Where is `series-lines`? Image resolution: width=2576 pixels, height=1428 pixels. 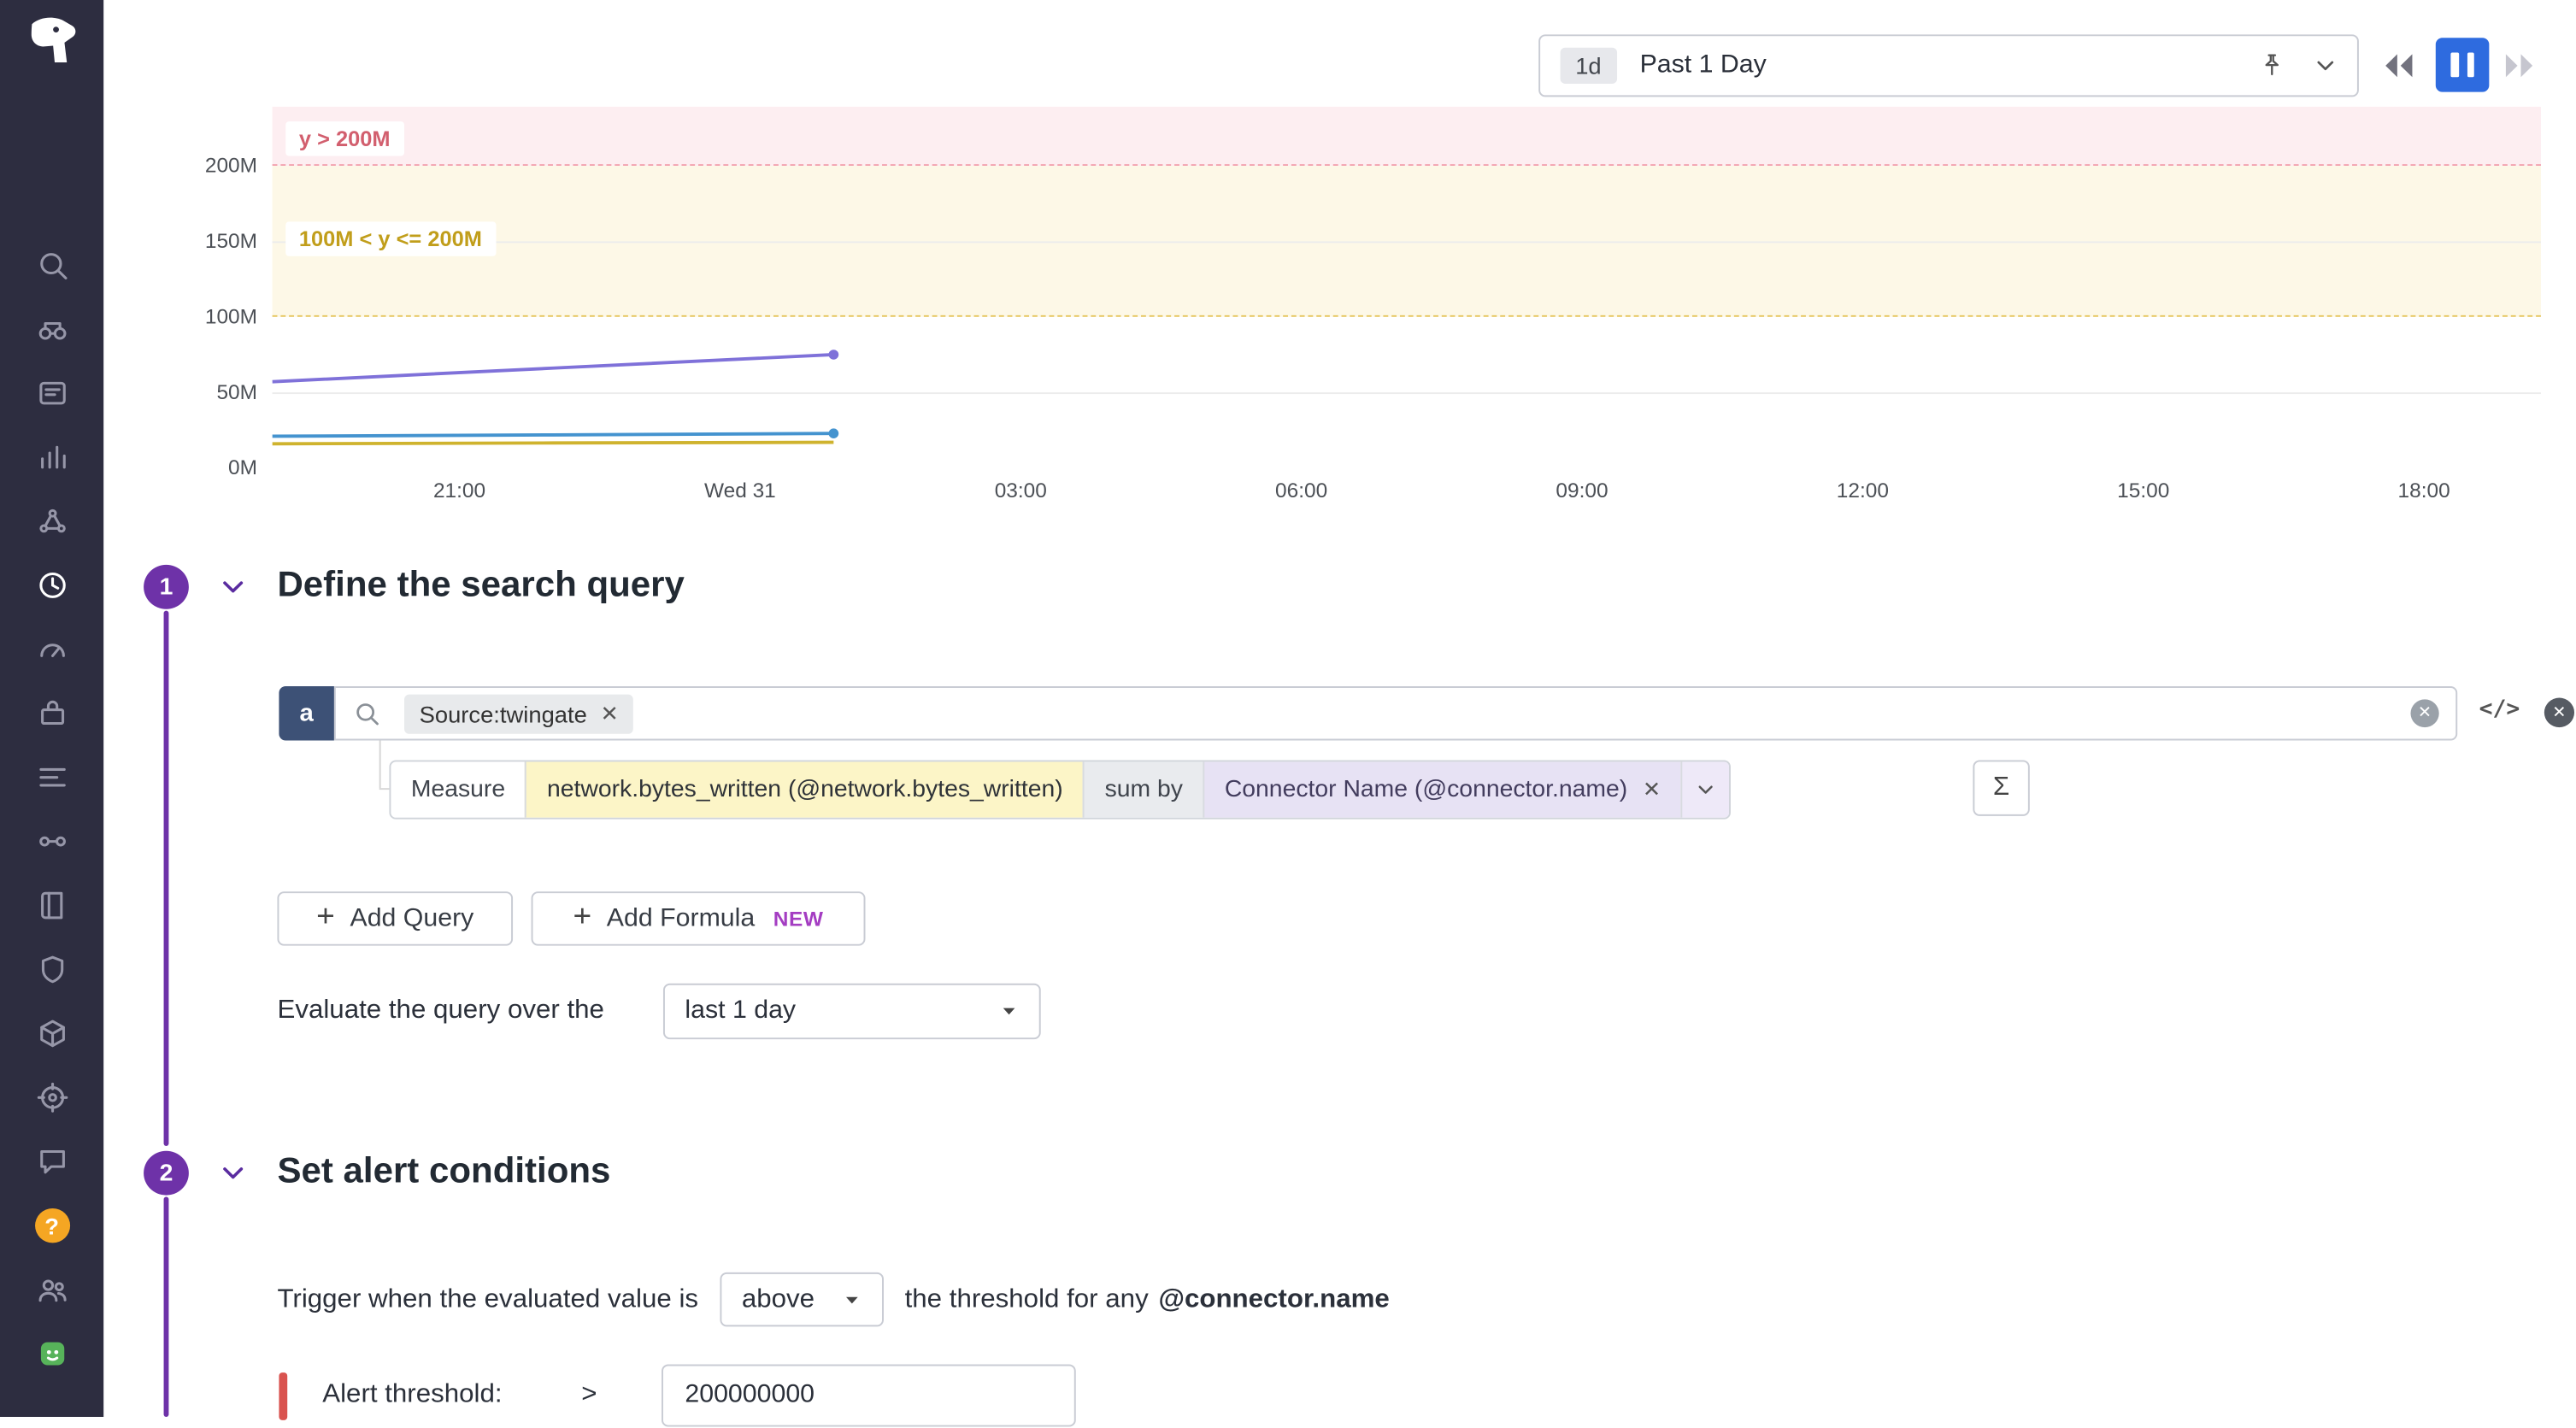
series-lines is located at coordinates (555, 398).